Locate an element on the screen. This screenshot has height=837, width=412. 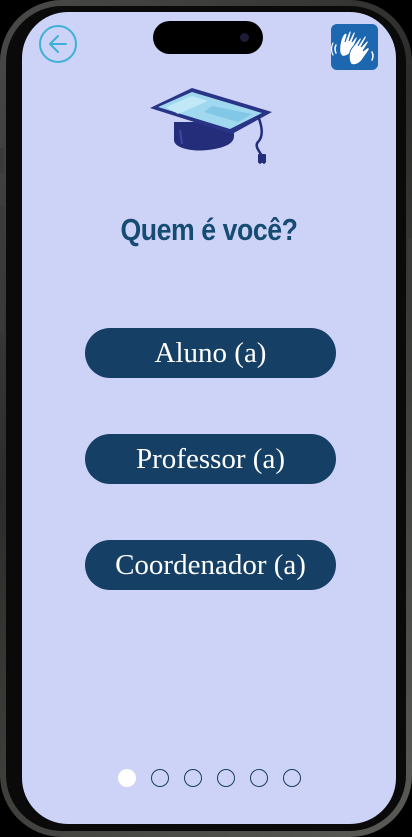
volume-down-button is located at coordinates (2, 306).